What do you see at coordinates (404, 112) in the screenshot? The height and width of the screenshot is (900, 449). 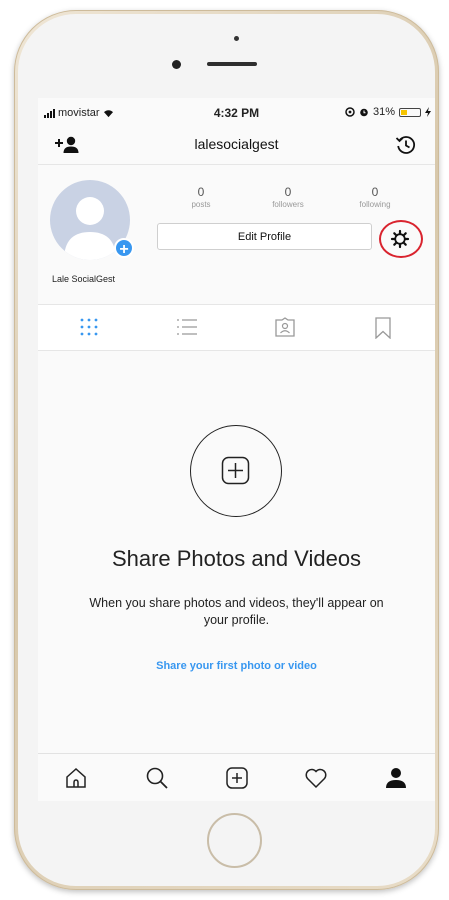 I see `battery-fill` at bounding box center [404, 112].